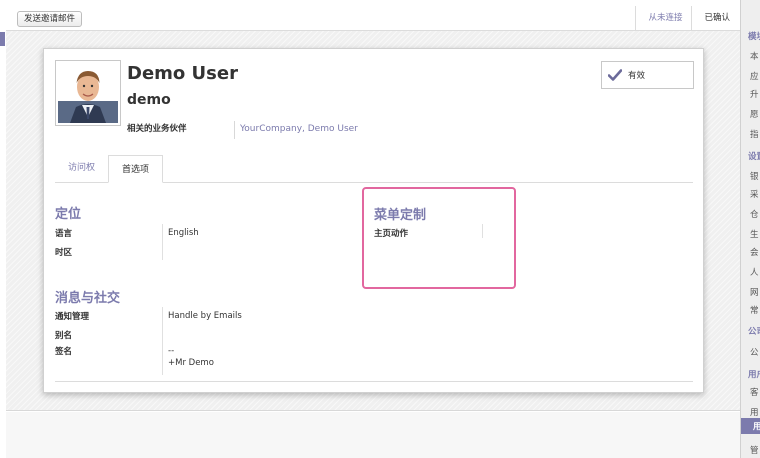 The width and height of the screenshot is (760, 458). What do you see at coordinates (637, 76) in the screenshot?
I see `active-label: 有效` at bounding box center [637, 76].